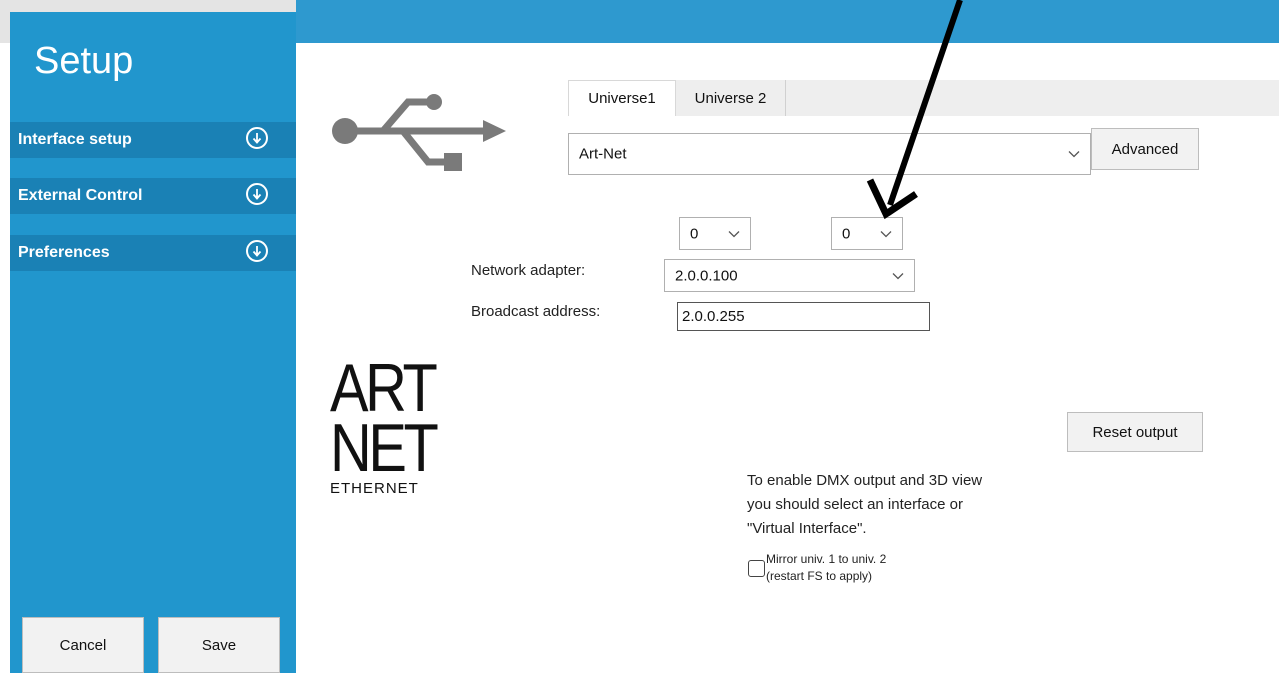  I want to click on sidebar-item-interface-setup: Interface setup, so click(153, 140).